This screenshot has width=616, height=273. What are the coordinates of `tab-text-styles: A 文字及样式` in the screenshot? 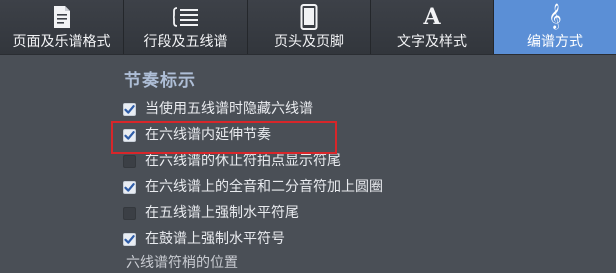 It's located at (432, 27).